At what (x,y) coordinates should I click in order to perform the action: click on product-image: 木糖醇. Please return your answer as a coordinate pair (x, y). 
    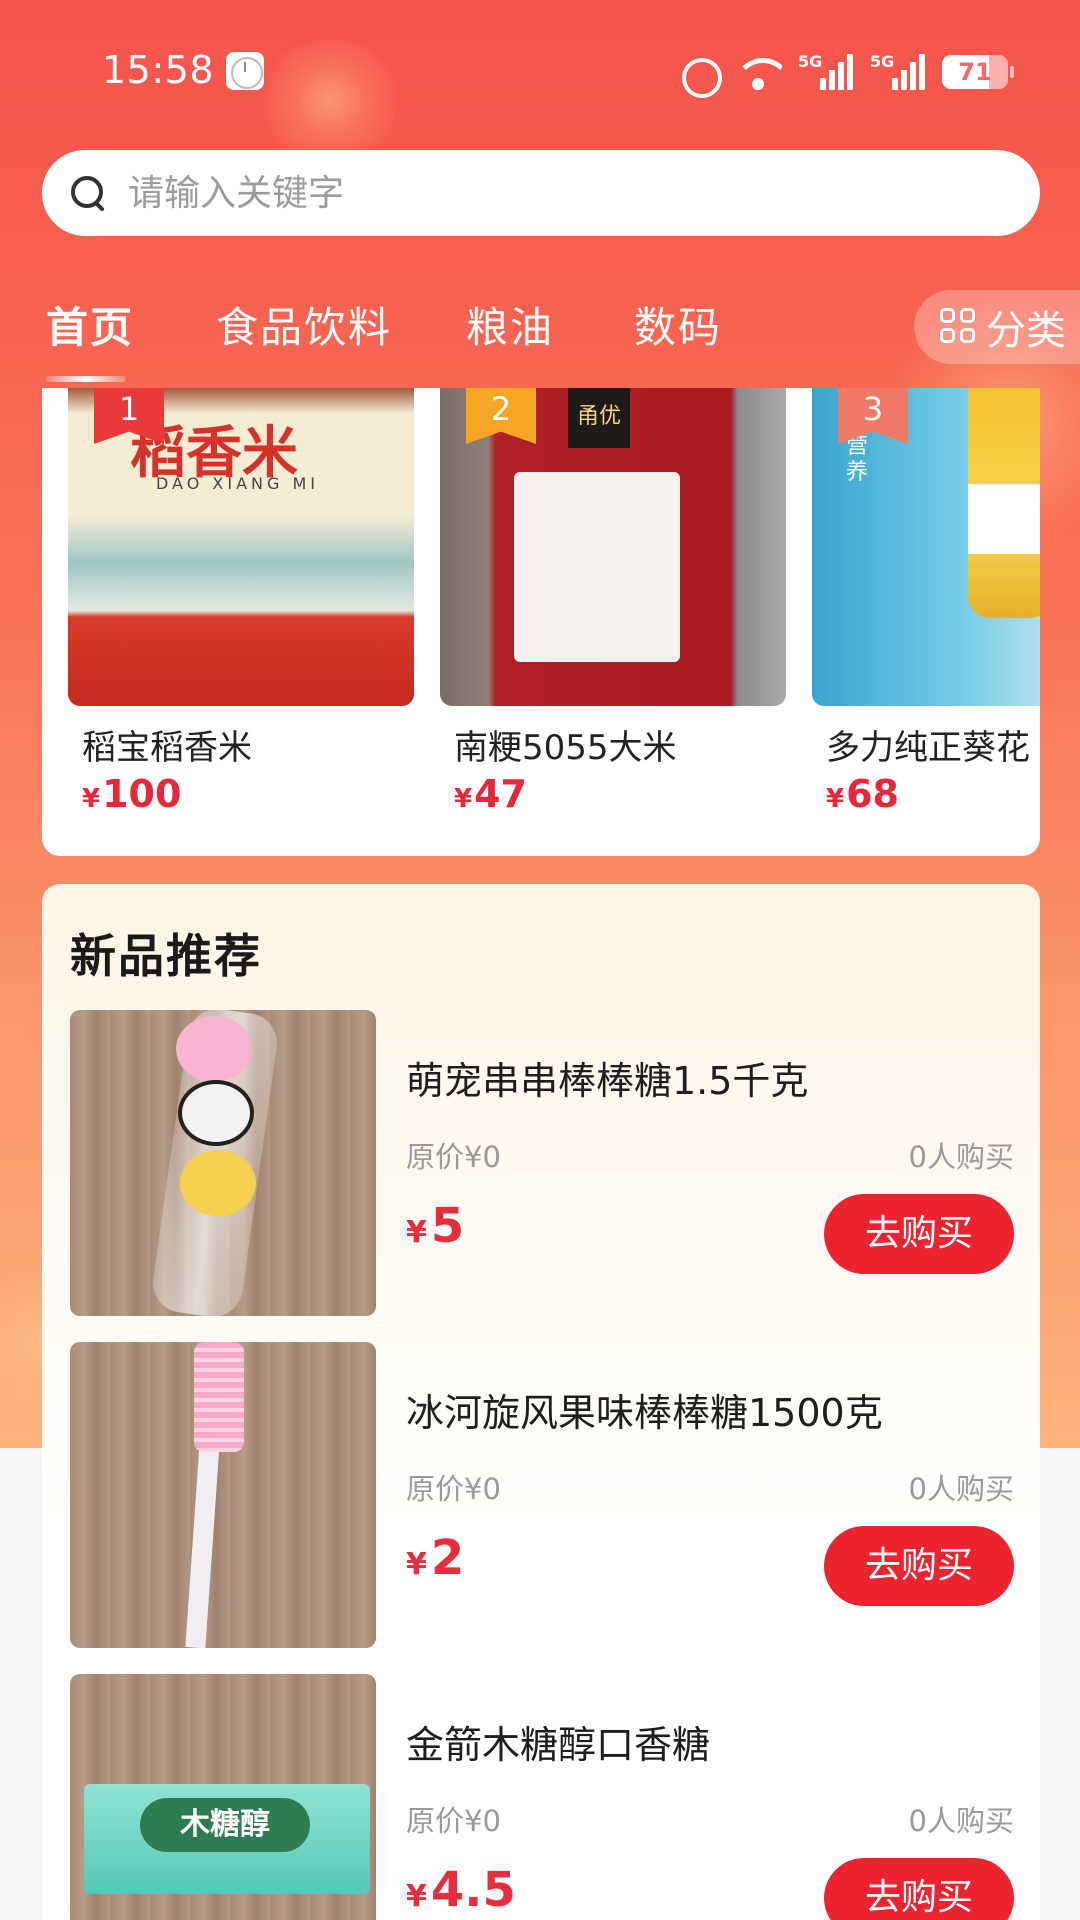
    Looking at the image, I should click on (223, 1797).